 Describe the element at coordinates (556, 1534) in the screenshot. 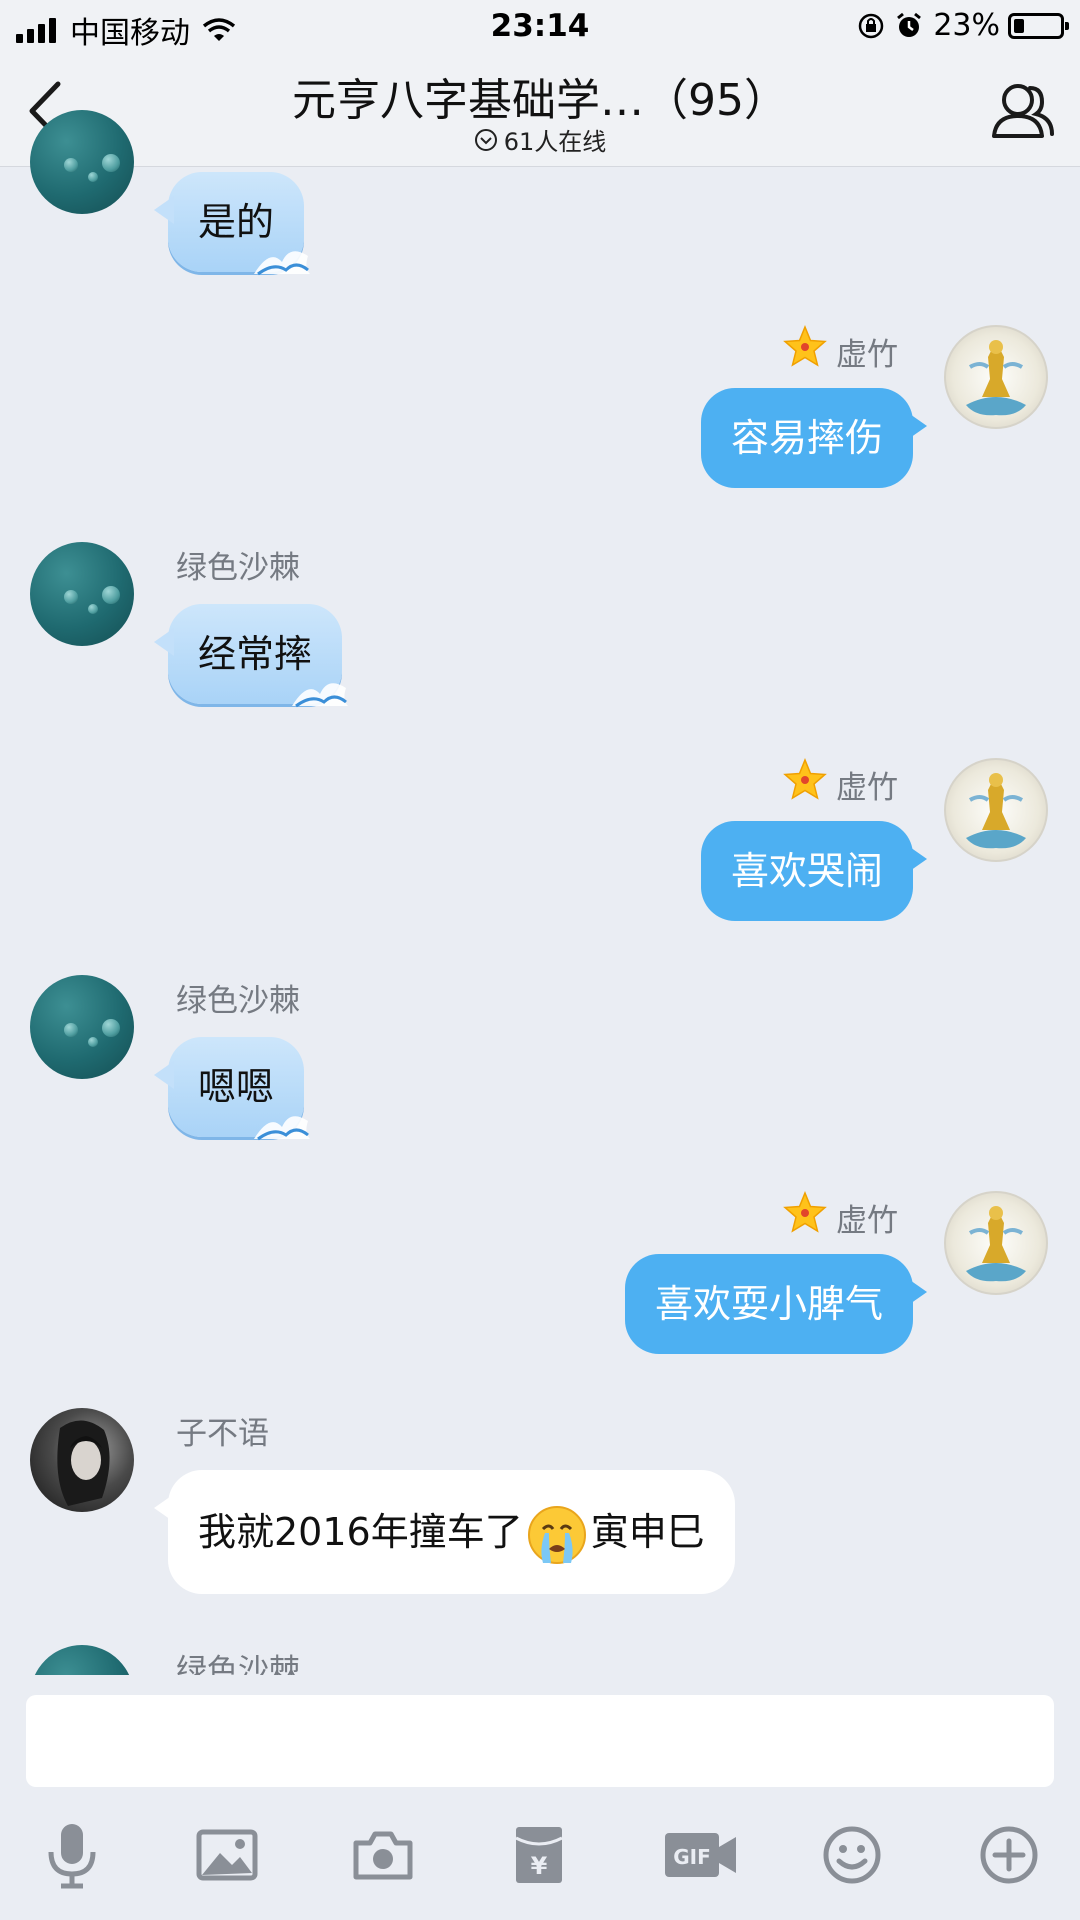

I see `crying-face-icon` at that location.